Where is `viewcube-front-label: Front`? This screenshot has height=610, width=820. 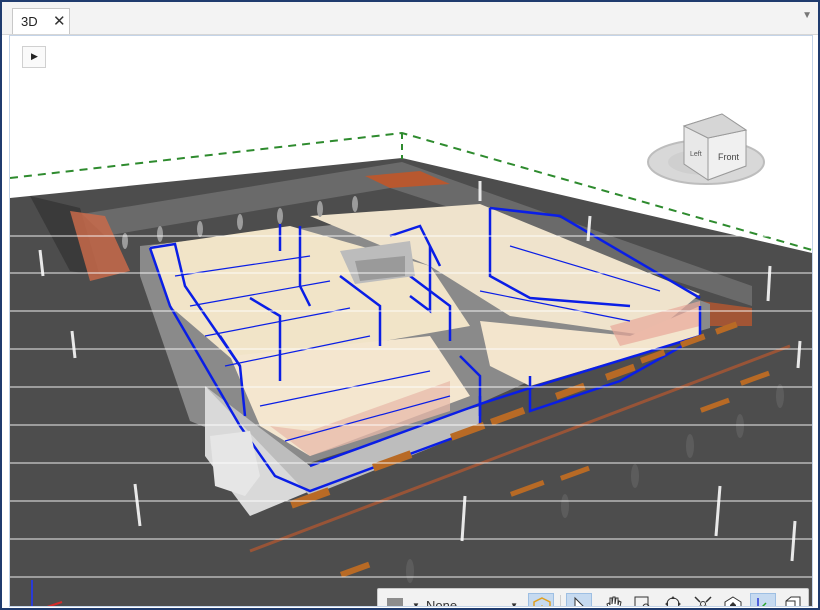
viewcube-front-label: Front is located at coordinates (729, 157).